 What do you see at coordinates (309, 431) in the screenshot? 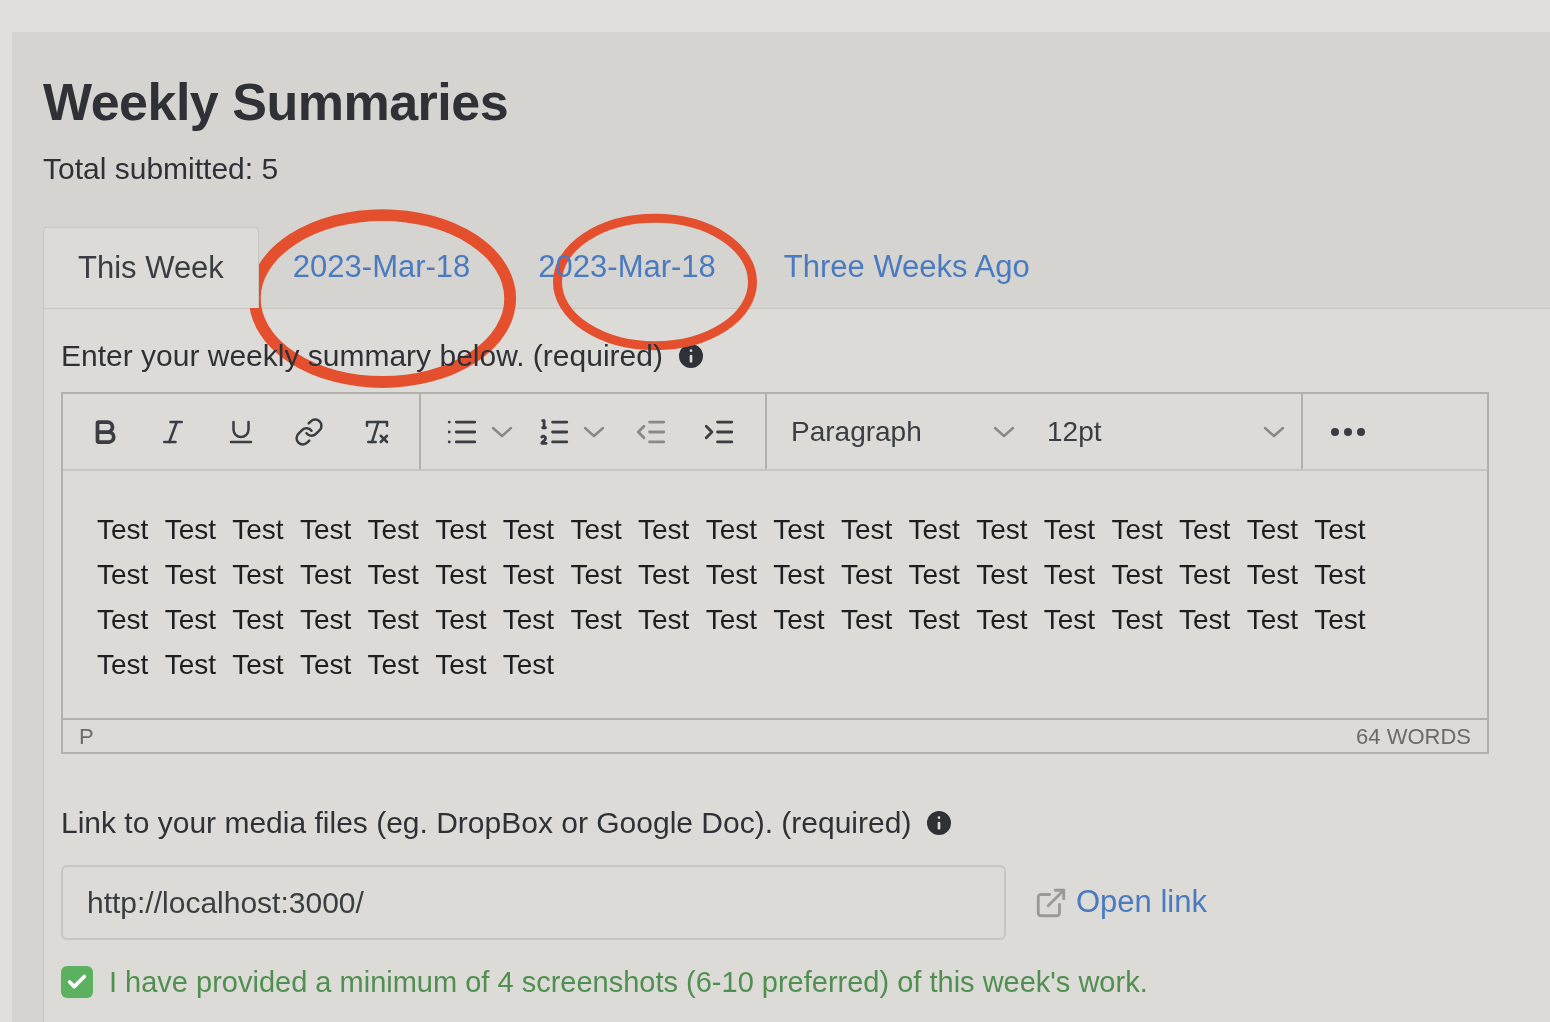
I see `link-icon` at bounding box center [309, 431].